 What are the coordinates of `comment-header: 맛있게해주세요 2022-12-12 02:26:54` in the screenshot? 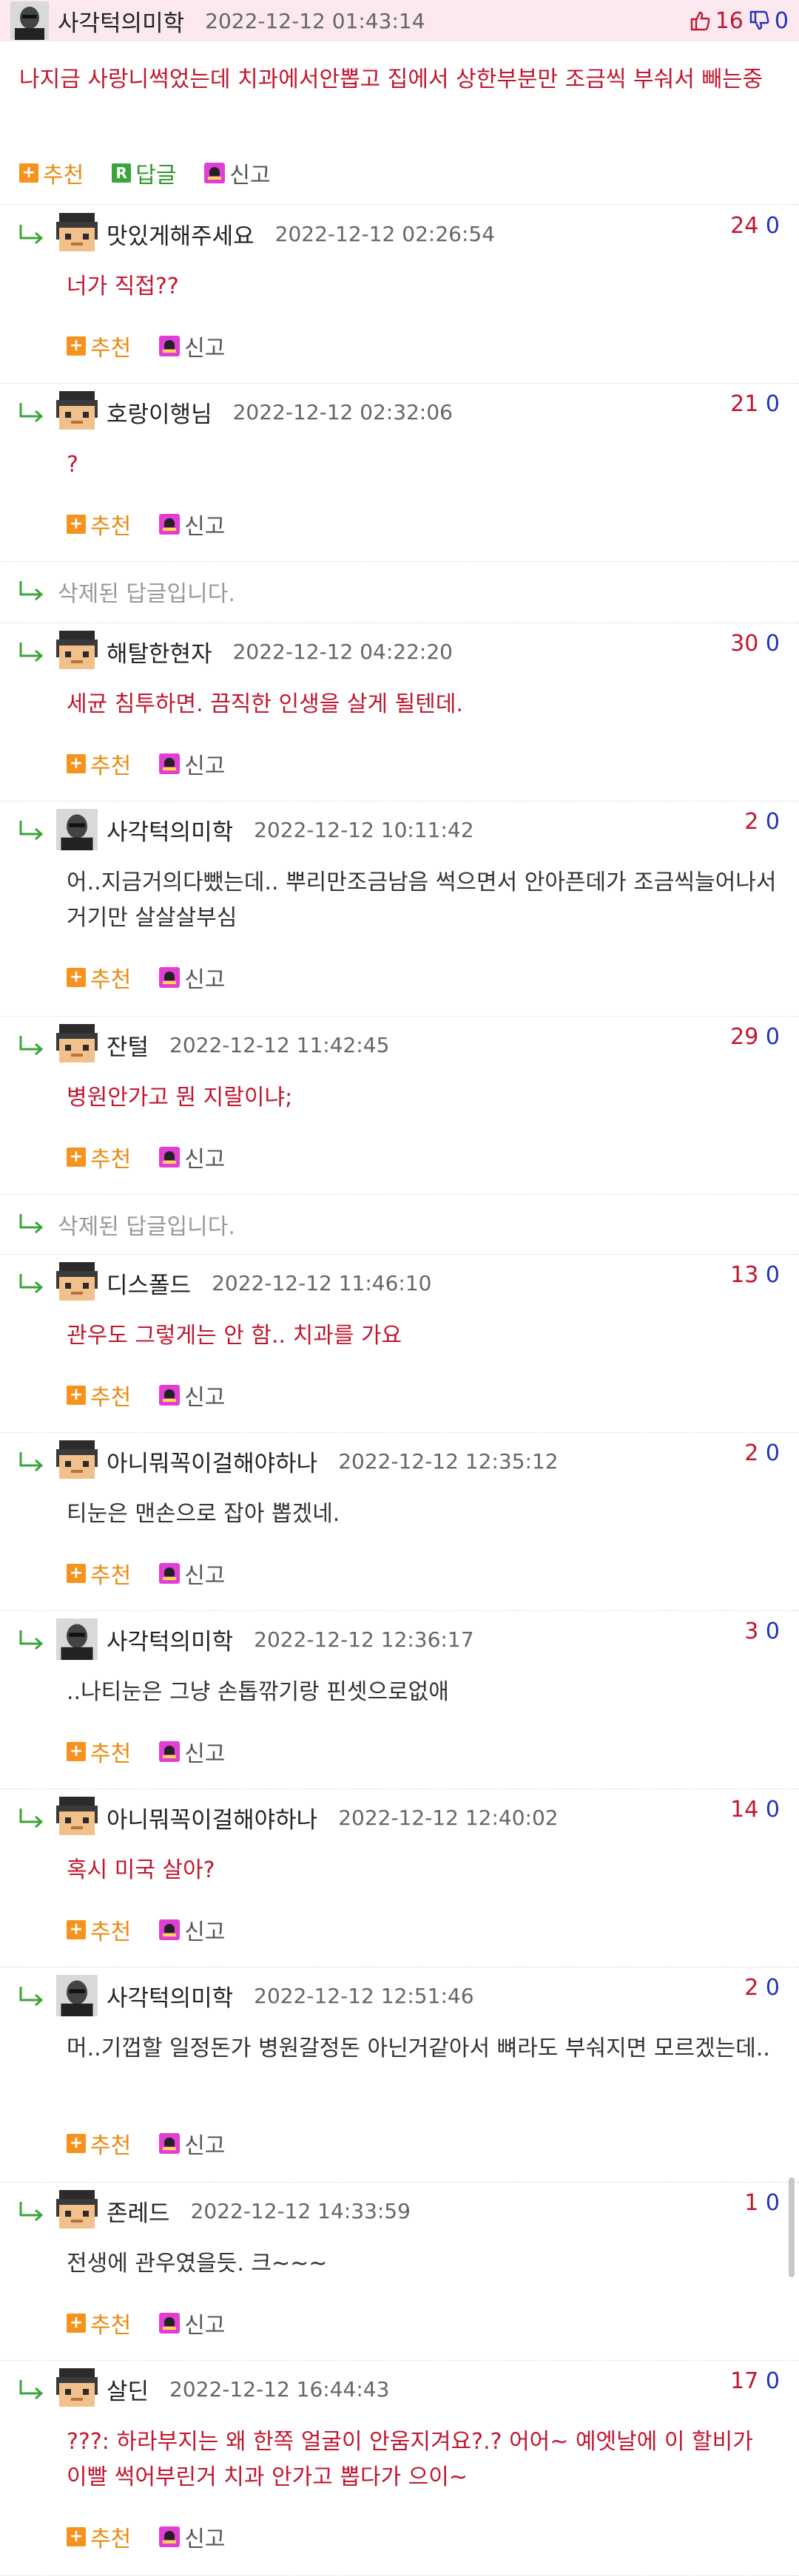 It's located at (275, 233).